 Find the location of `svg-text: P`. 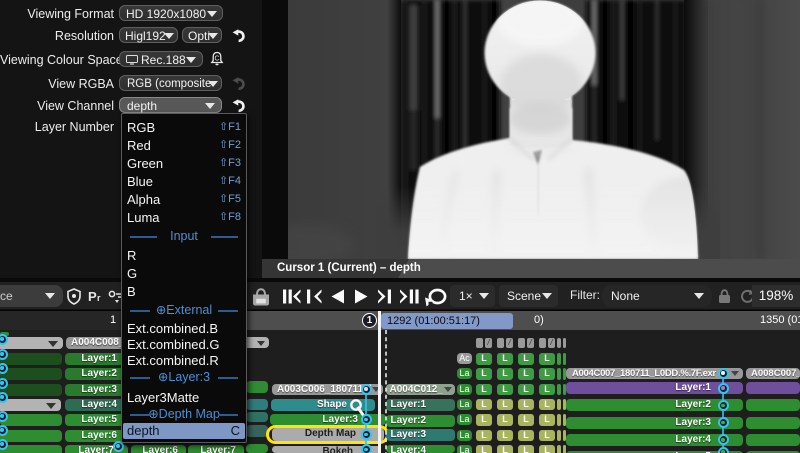

svg-text: P is located at coordinates (92, 296).